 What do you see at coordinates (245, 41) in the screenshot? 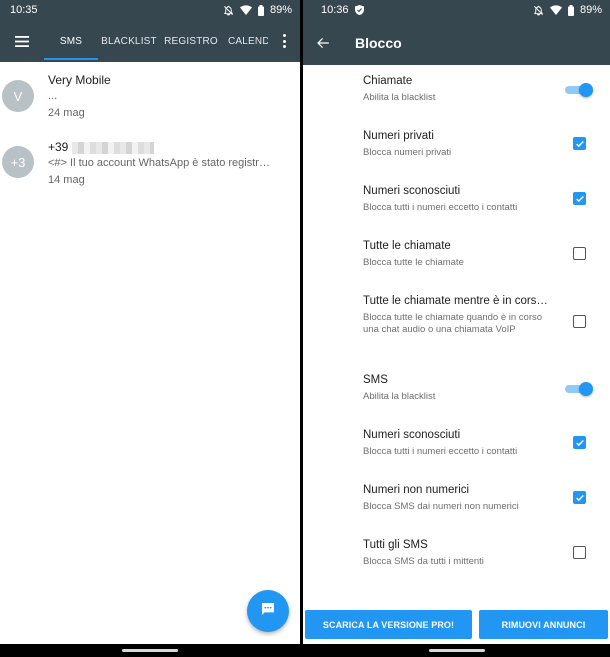
I see `tab-calendar: CALENDA` at bounding box center [245, 41].